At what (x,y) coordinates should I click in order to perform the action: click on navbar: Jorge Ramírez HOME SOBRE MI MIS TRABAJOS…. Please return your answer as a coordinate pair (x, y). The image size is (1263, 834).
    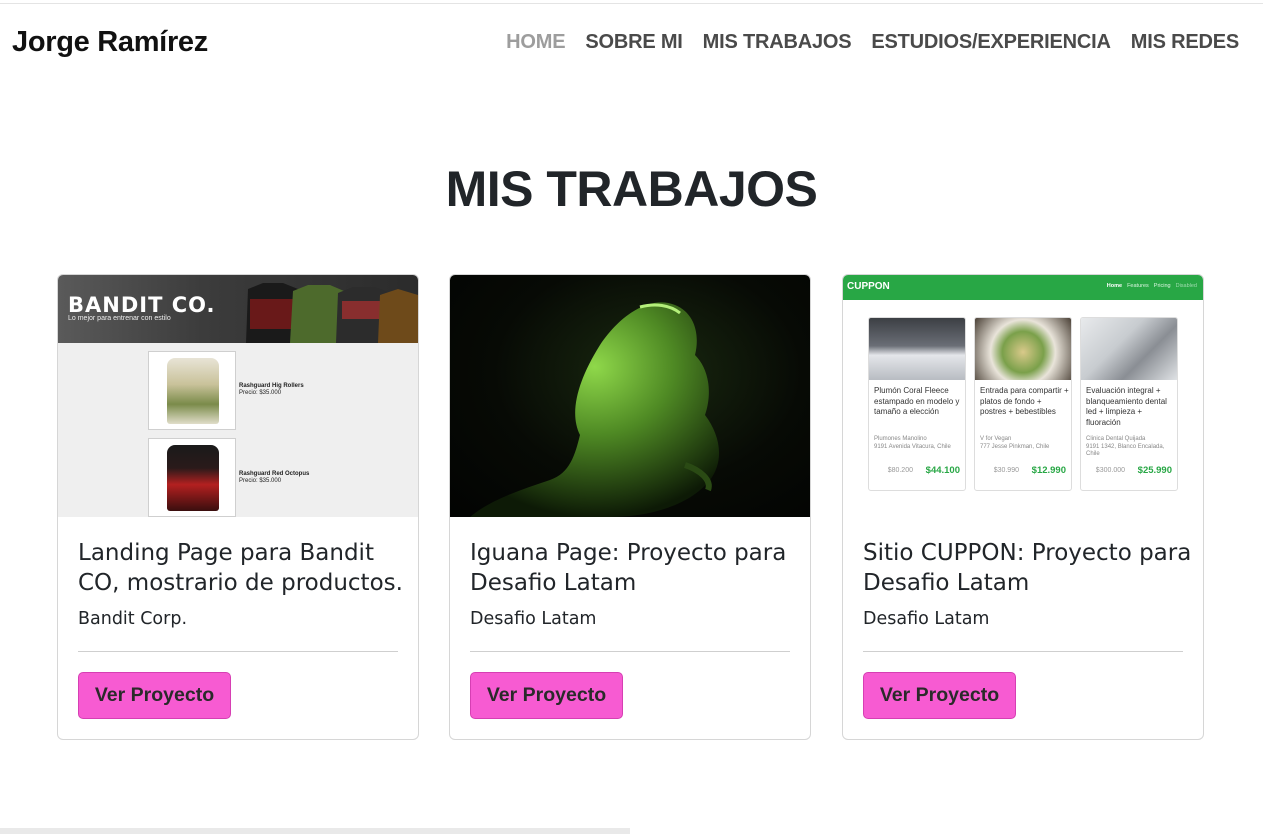
    Looking at the image, I should click on (631, 43).